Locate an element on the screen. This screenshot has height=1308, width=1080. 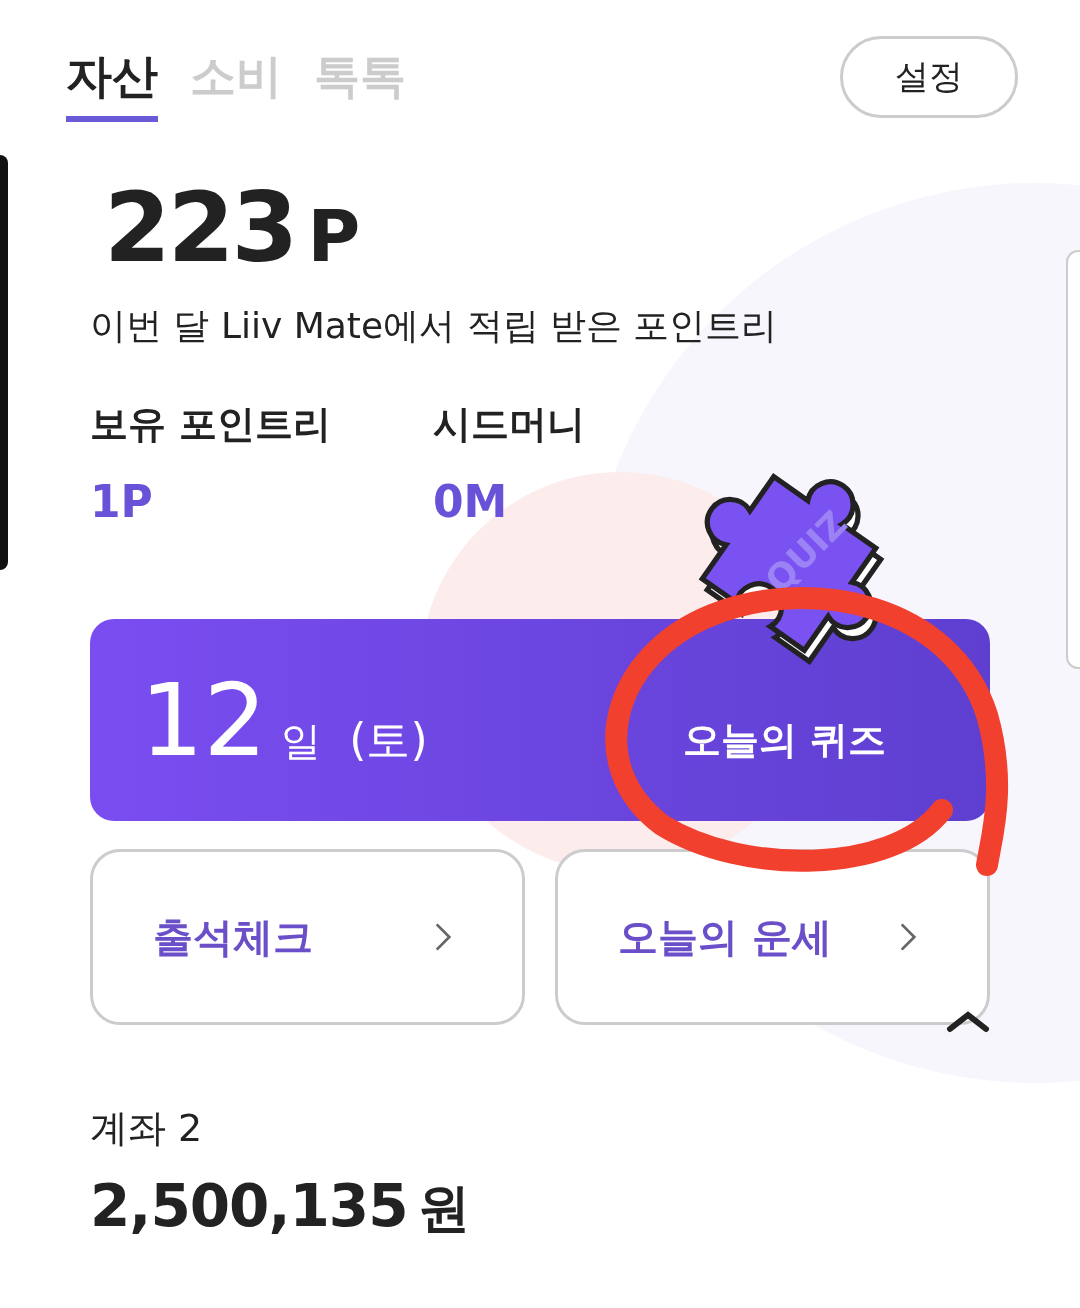
shortcut-card: 오늘의 운세 is located at coordinates (772, 937).